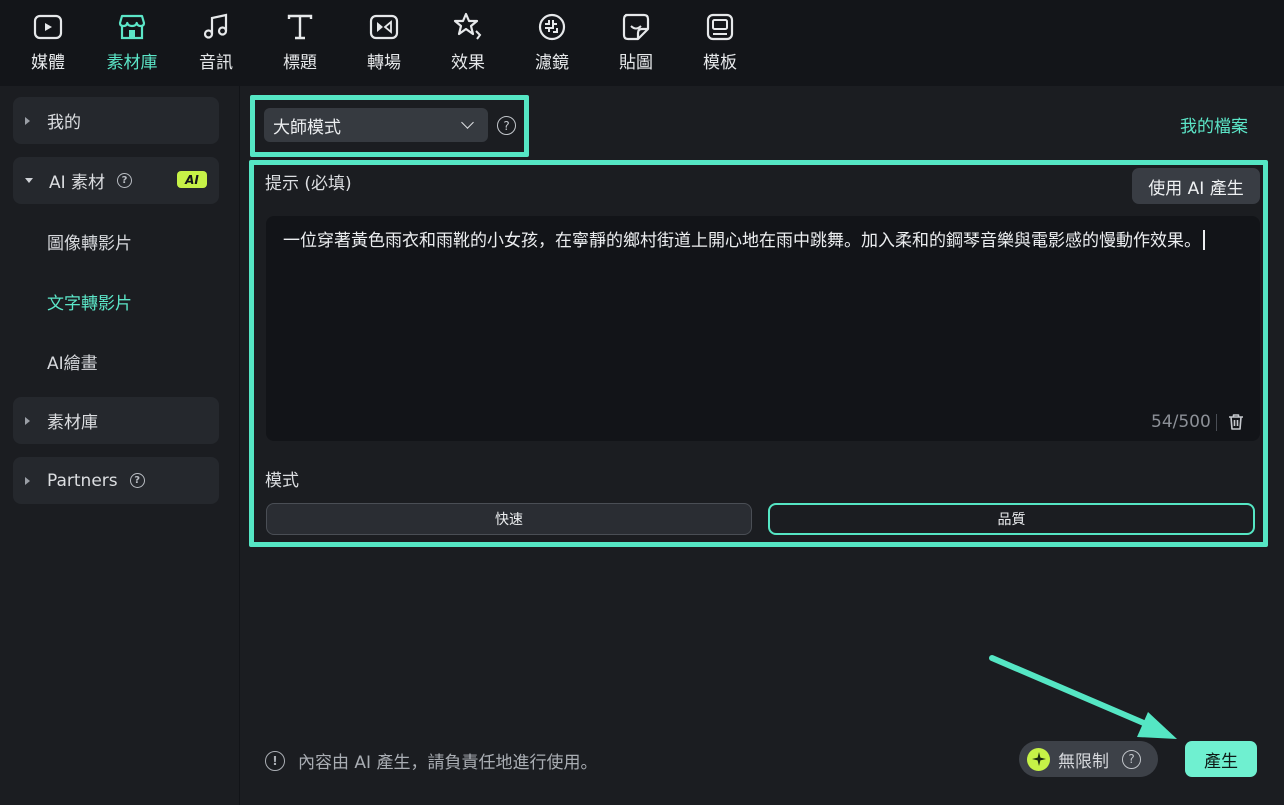 This screenshot has width=1284, height=805. What do you see at coordinates (552, 27) in the screenshot?
I see `filter-icon` at bounding box center [552, 27].